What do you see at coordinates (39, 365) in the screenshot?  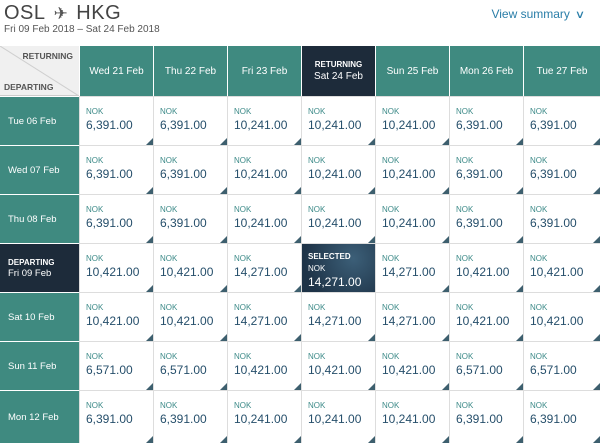 I see `depart-date-row-5: Sun 11 Feb` at bounding box center [39, 365].